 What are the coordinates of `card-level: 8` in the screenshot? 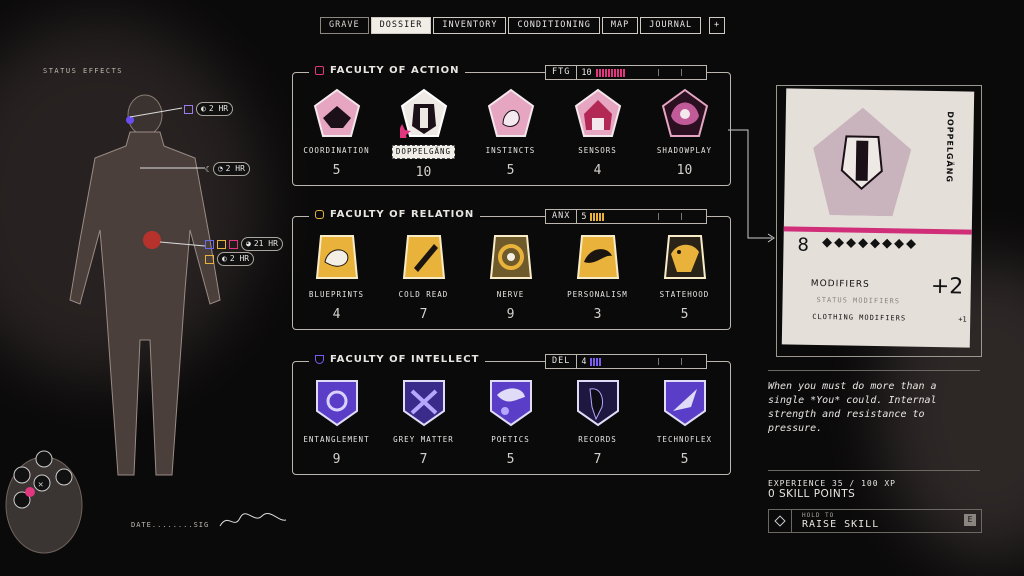 It's located at (803, 245).